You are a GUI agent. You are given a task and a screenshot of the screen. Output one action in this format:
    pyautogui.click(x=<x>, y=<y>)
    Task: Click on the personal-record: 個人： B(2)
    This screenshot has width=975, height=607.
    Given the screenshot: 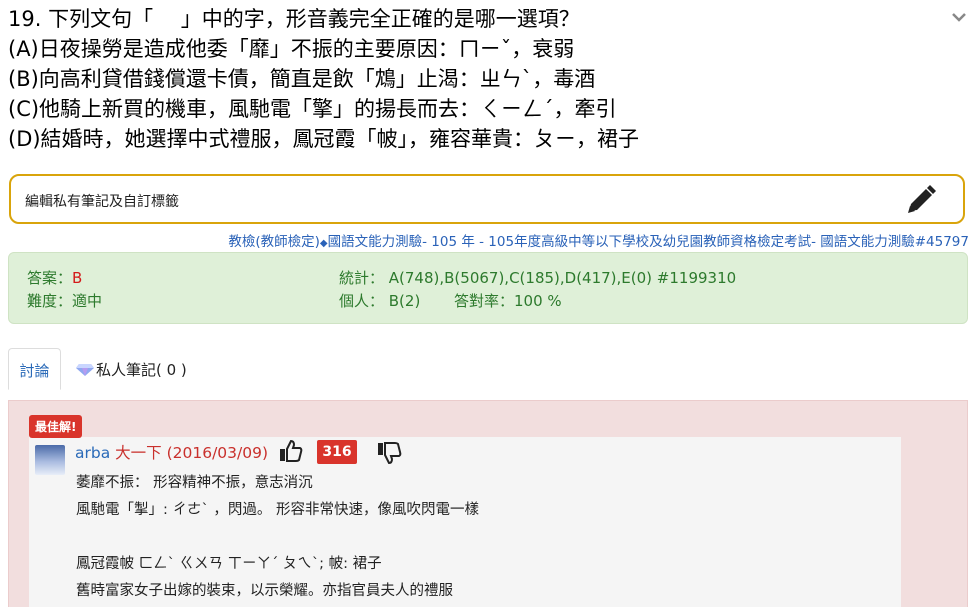 What is the action you would take?
    pyautogui.click(x=380, y=301)
    